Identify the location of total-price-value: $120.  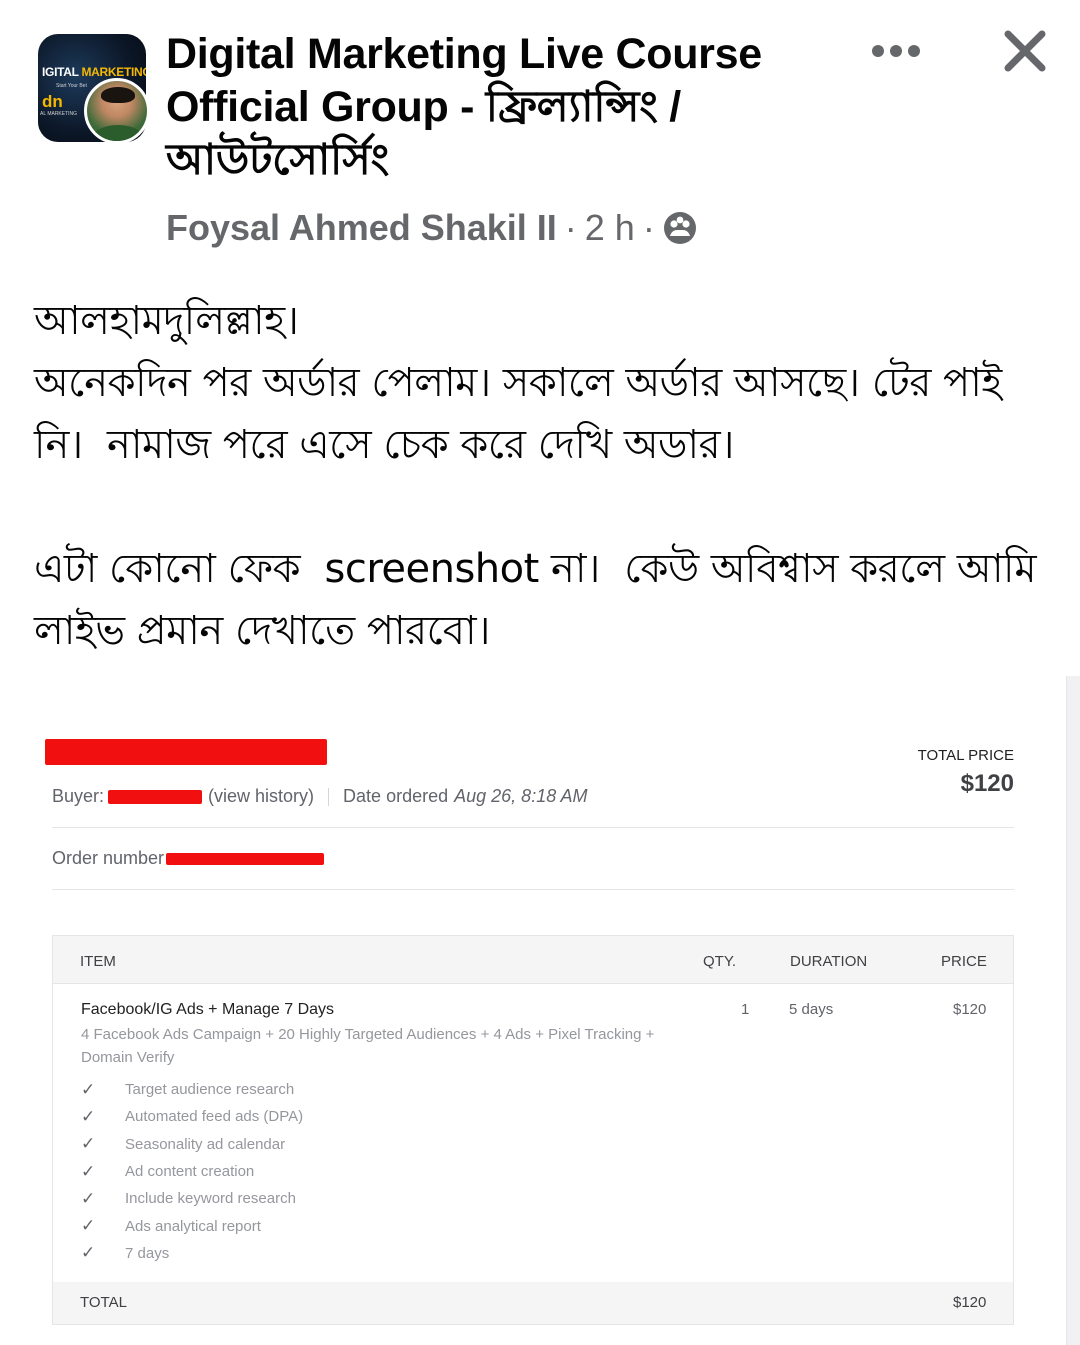
(987, 783).